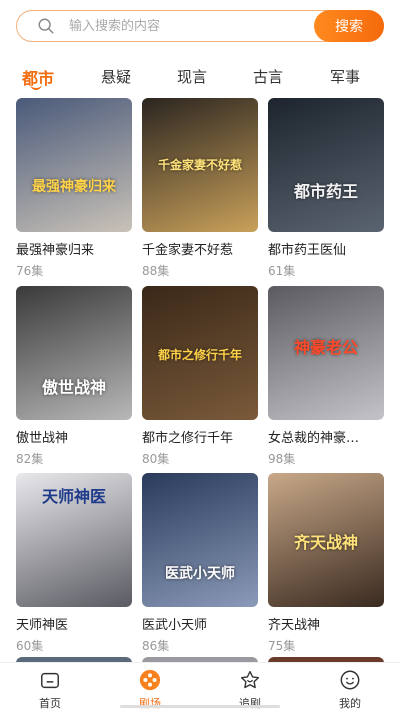 The height and width of the screenshot is (712, 400). I want to click on nav-follow-label: 追剧, so click(250, 703).